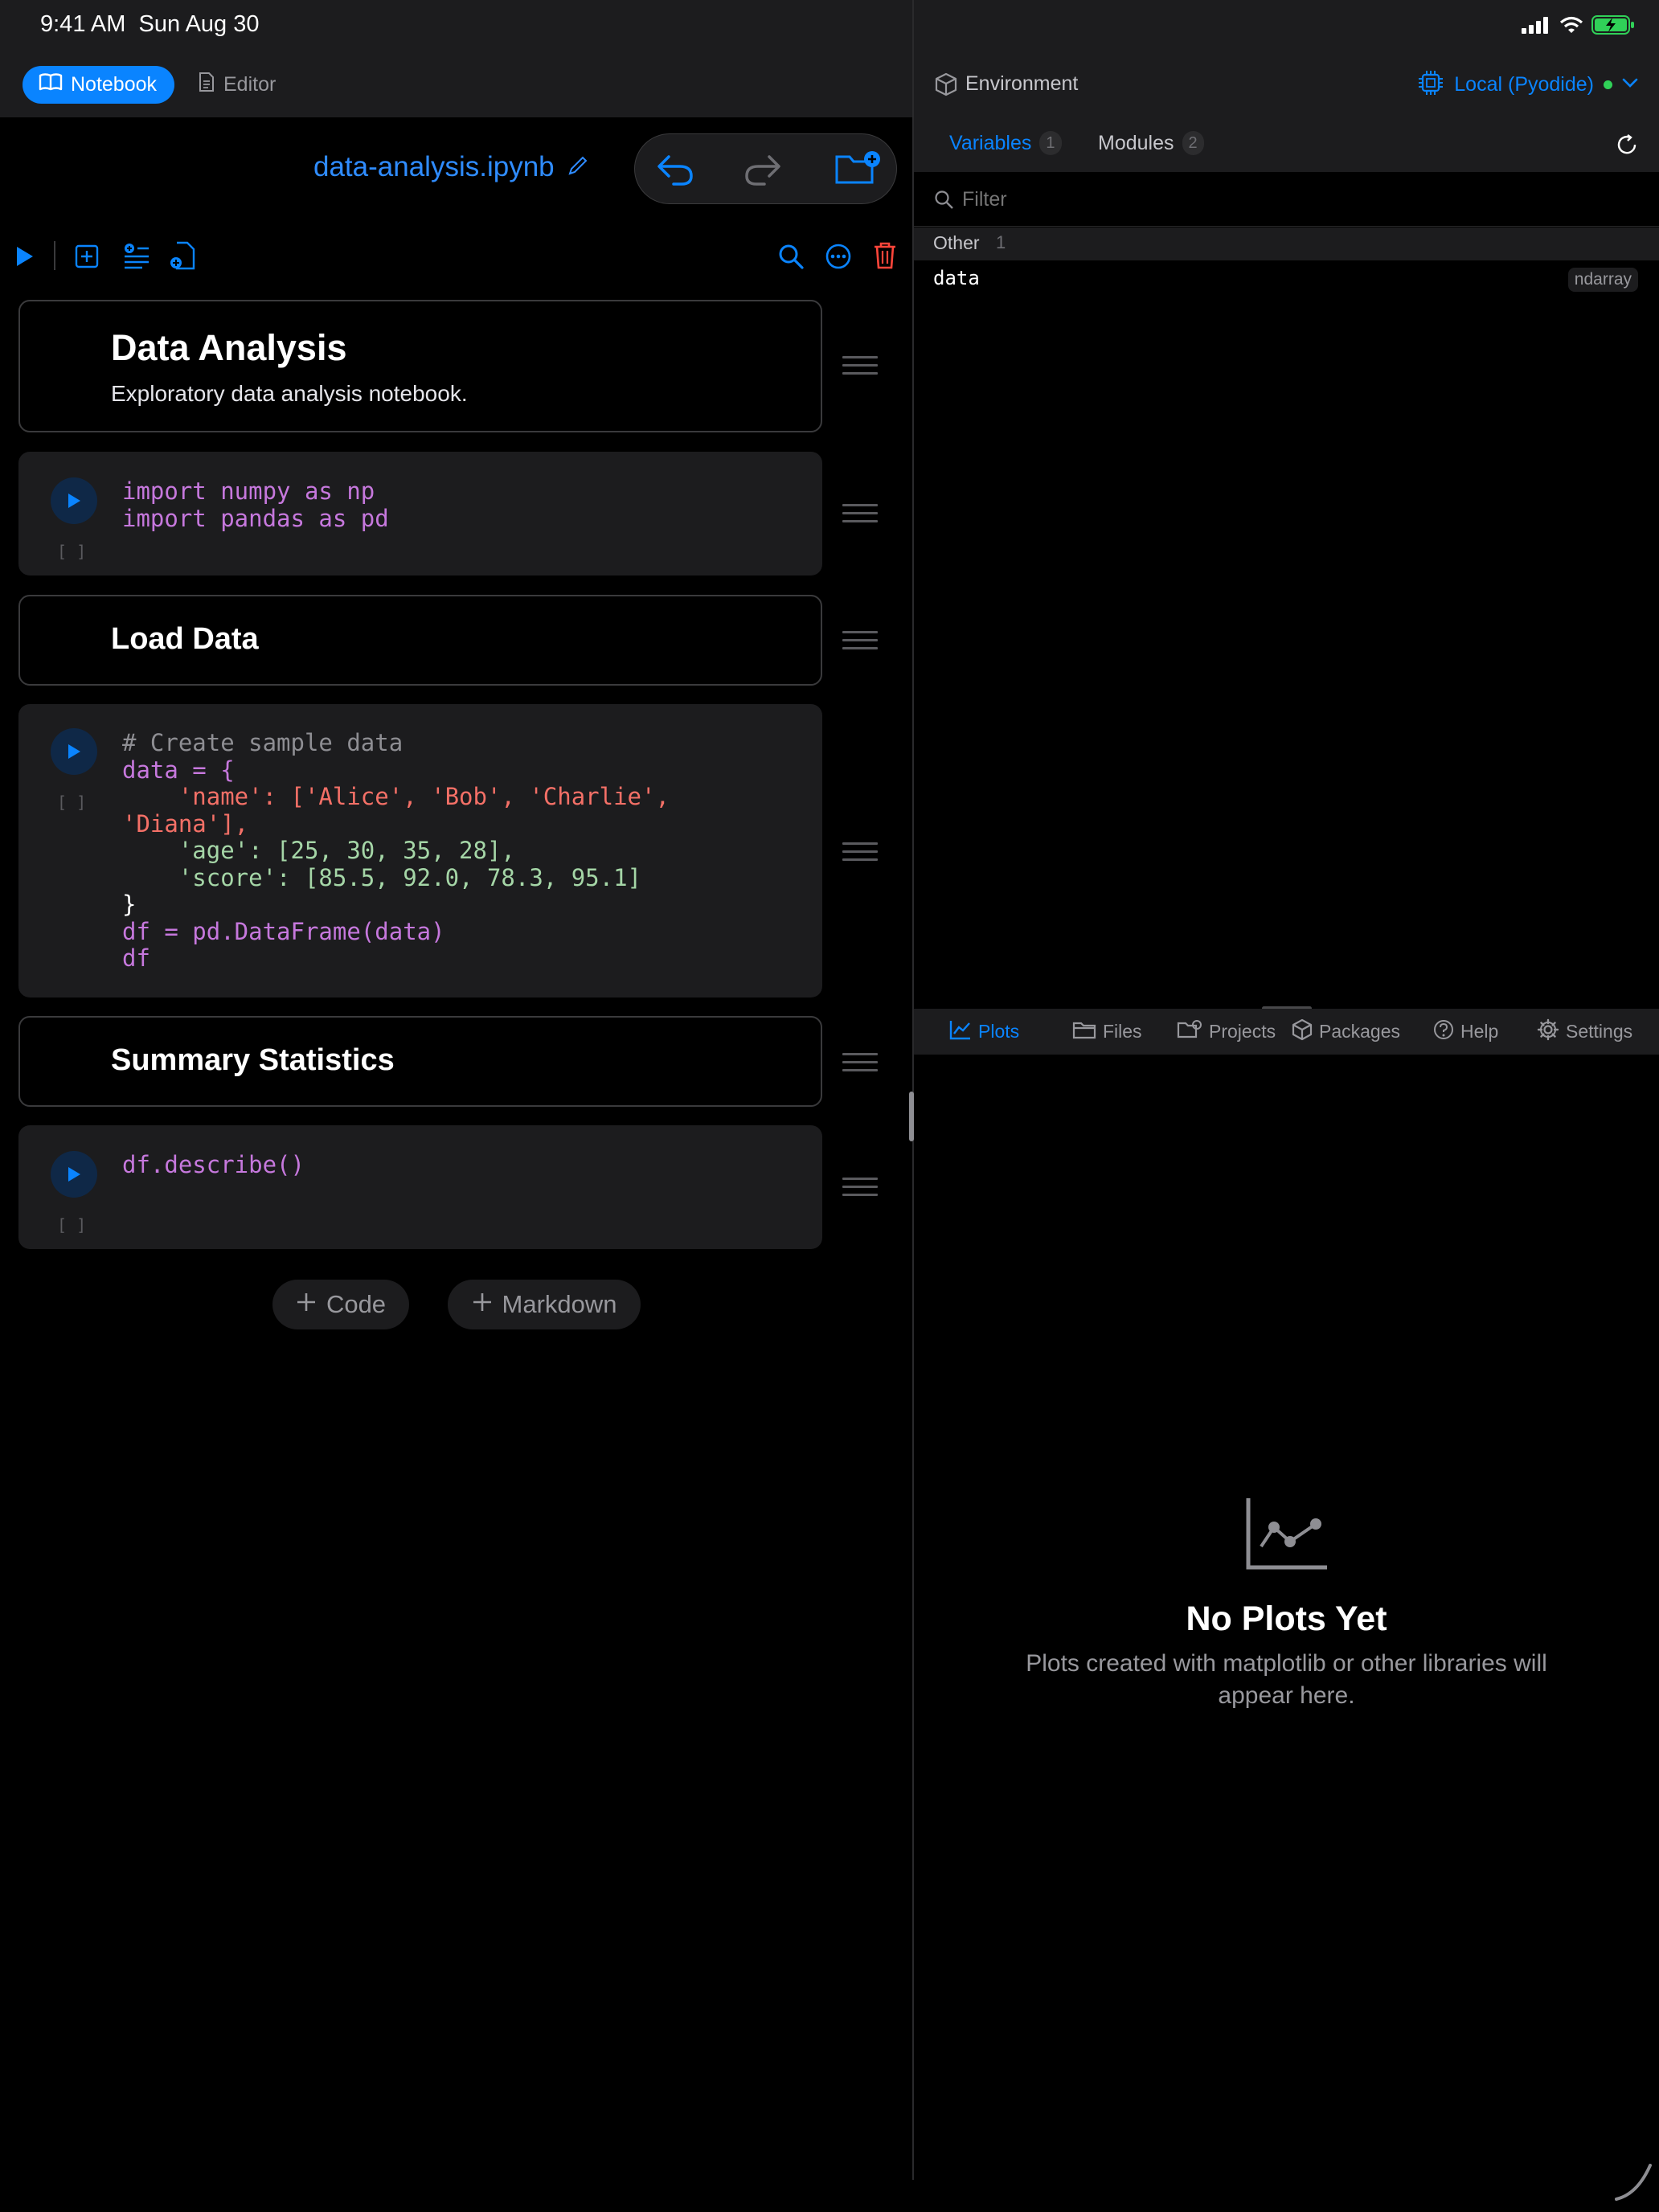 This screenshot has height=2212, width=1659. What do you see at coordinates (675, 171) in the screenshot?
I see `undo-icon` at bounding box center [675, 171].